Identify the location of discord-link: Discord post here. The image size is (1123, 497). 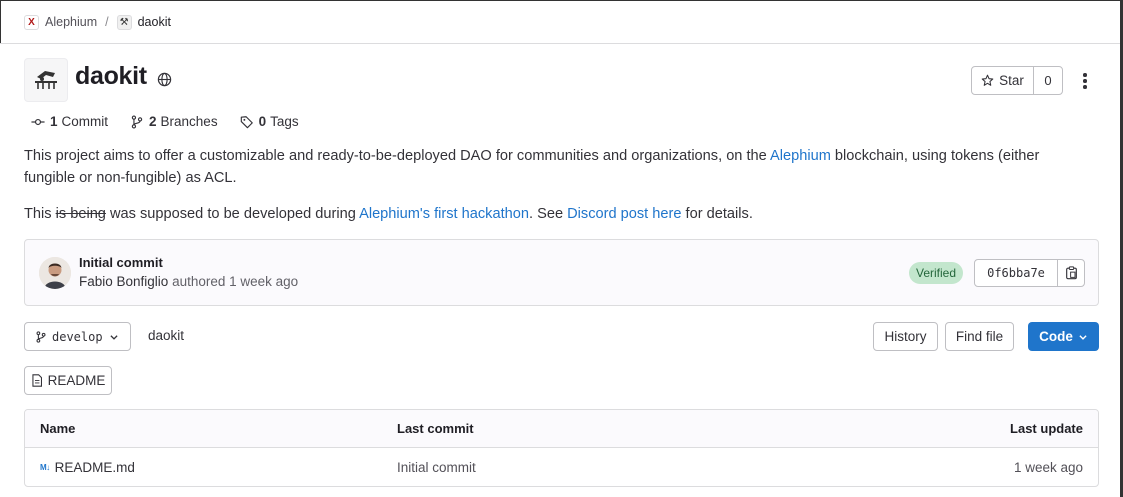
(624, 214).